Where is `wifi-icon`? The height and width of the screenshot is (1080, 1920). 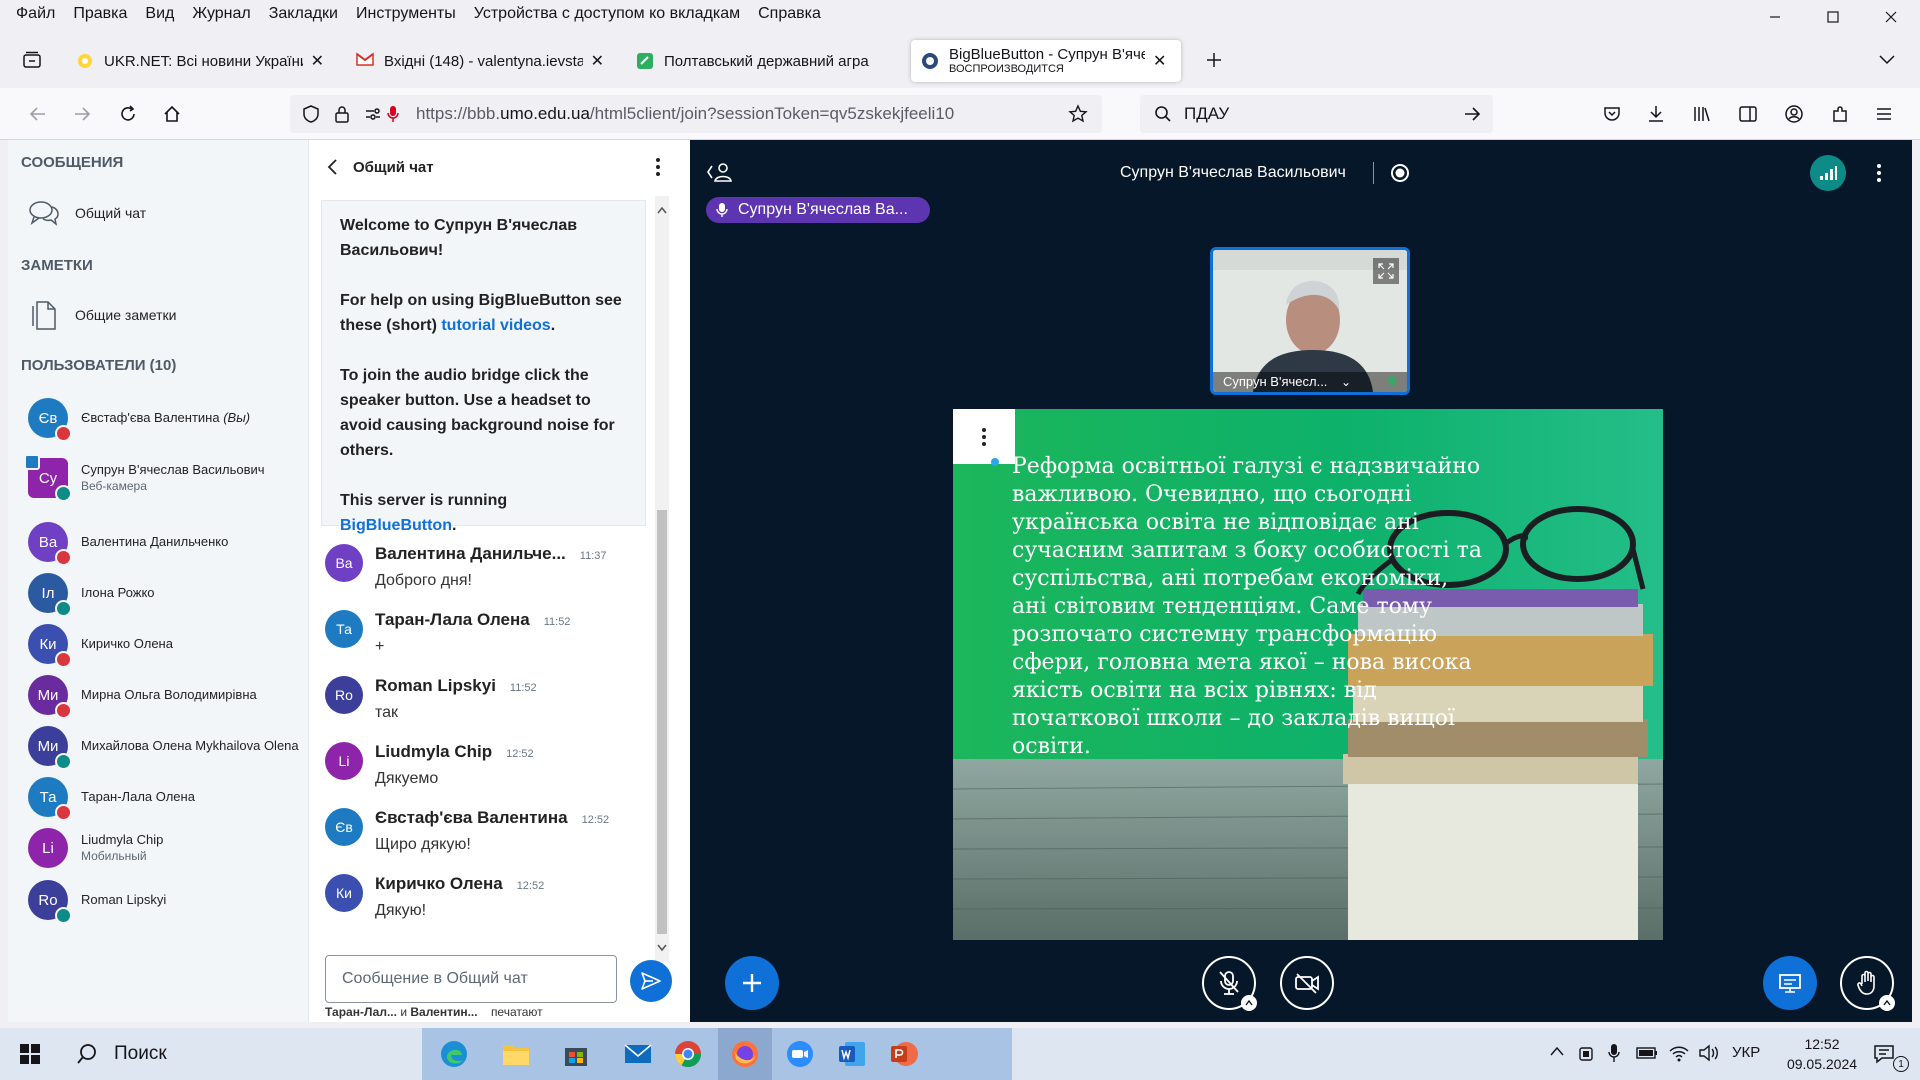 wifi-icon is located at coordinates (1679, 1053).